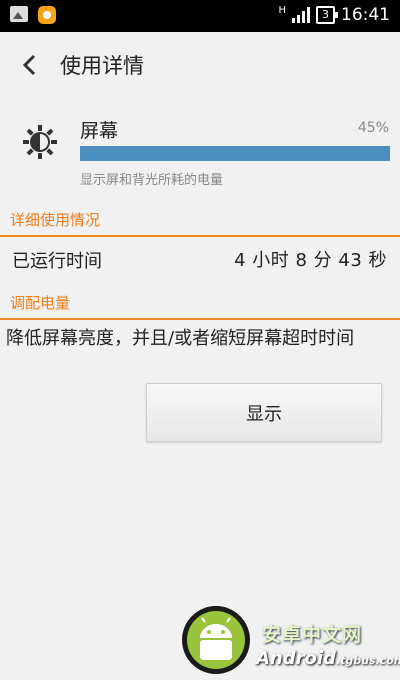 This screenshot has width=400, height=680. Describe the element at coordinates (200, 260) in the screenshot. I see `runtime-row: 已运行时间 4 小时 8 分 43 秒` at that location.